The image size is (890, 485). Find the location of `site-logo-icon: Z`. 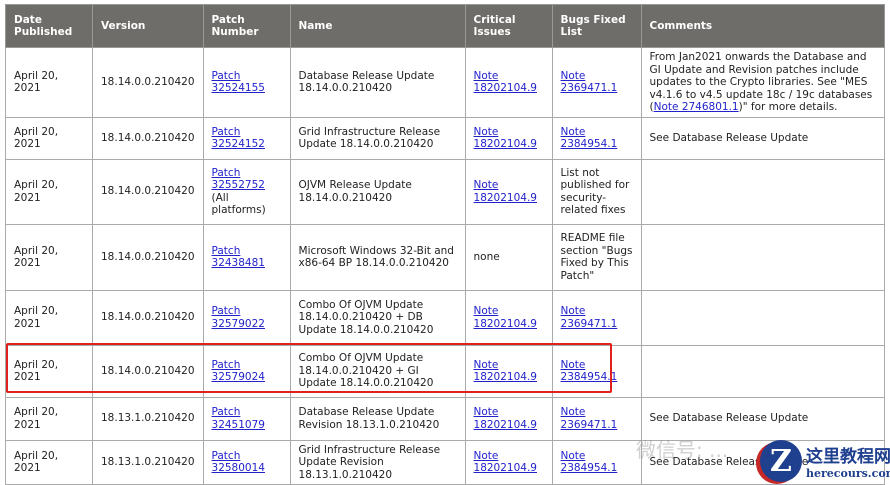

site-logo-icon: Z is located at coordinates (781, 461).